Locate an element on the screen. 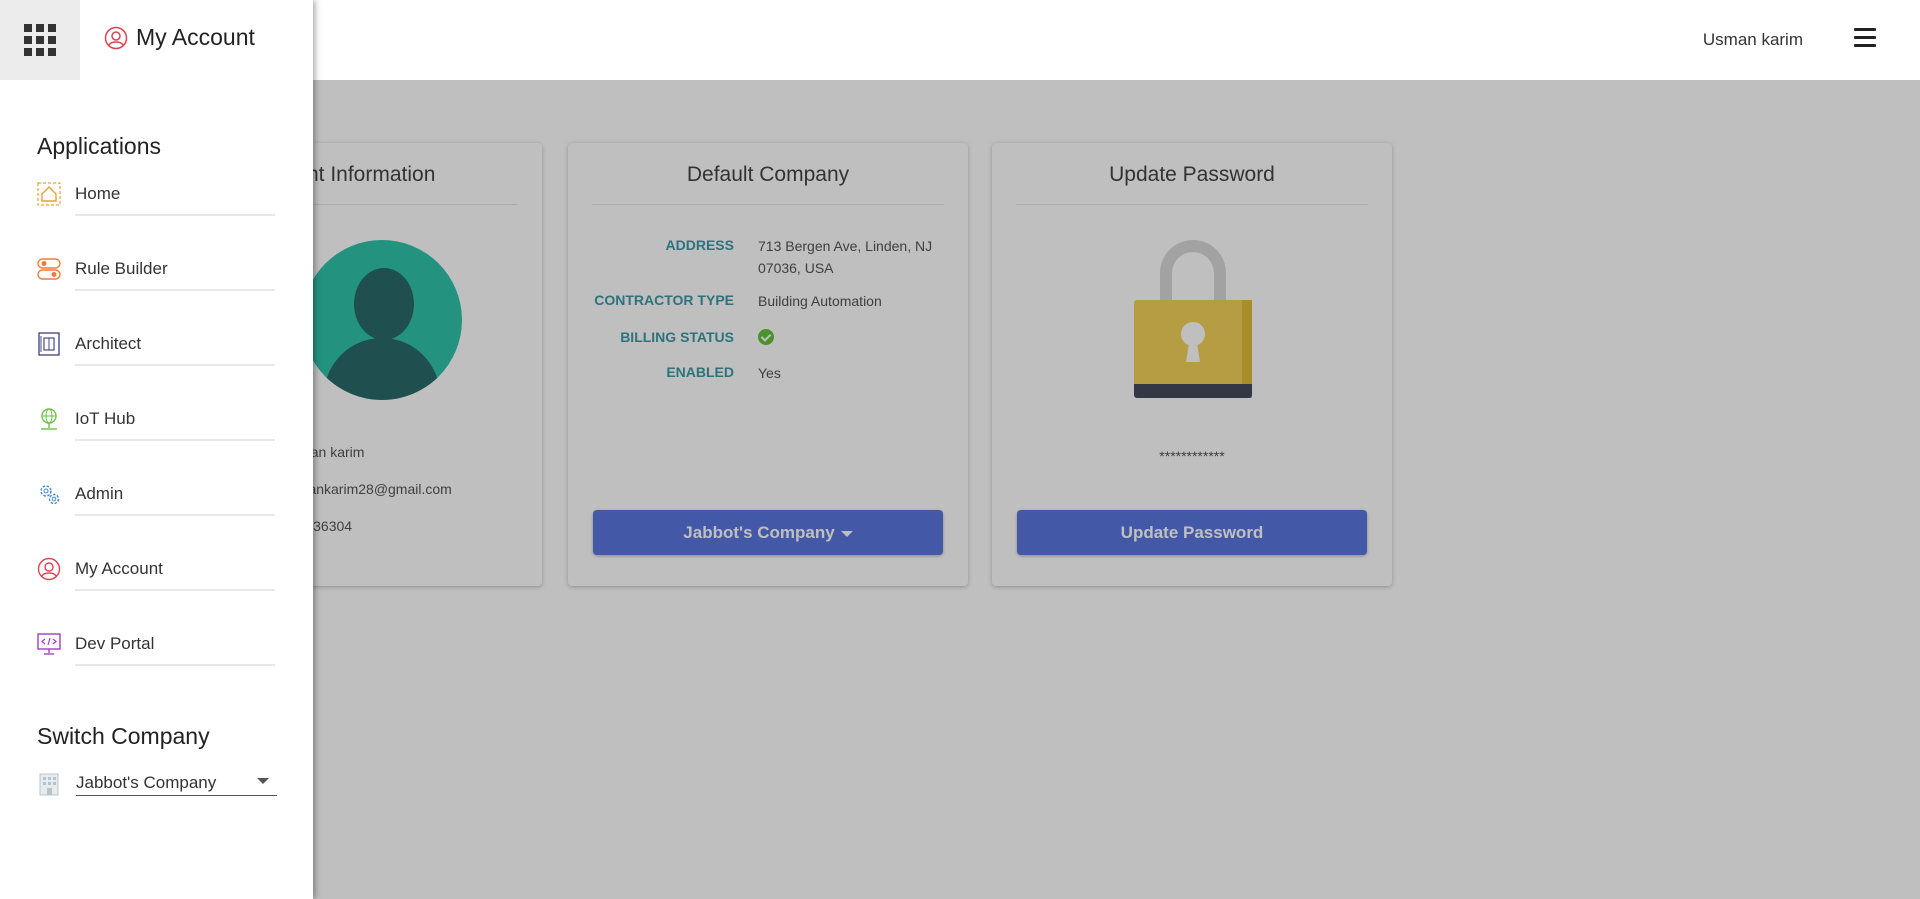 The height and width of the screenshot is (899, 1920). nav-item-label: Rule Builder is located at coordinates (121, 268).